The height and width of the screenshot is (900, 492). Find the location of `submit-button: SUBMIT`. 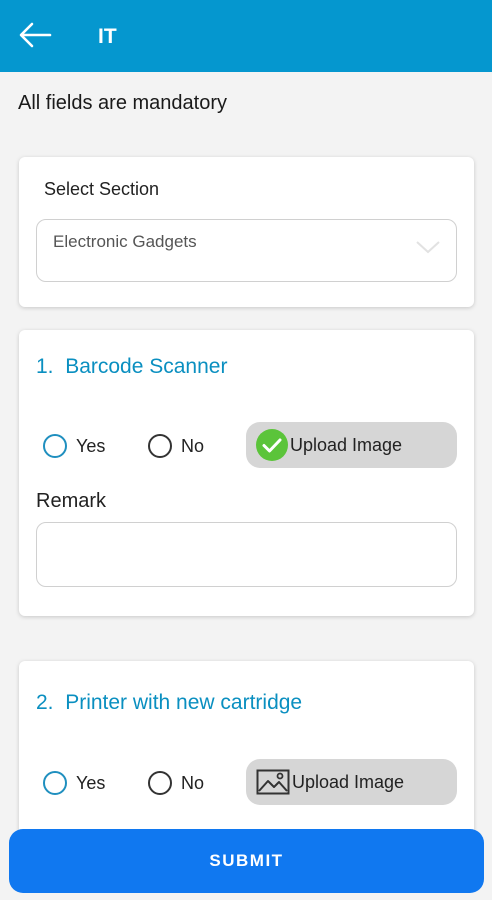

submit-button: SUBMIT is located at coordinates (246, 861).